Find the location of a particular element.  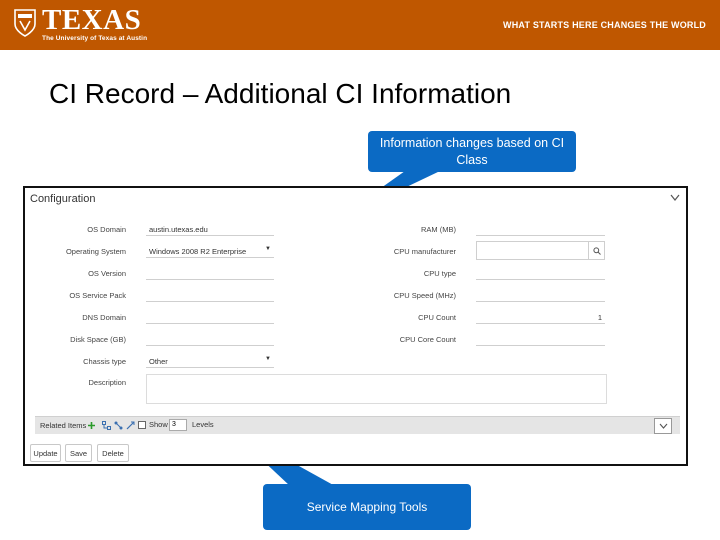

cpu-type-field is located at coordinates (540, 273).